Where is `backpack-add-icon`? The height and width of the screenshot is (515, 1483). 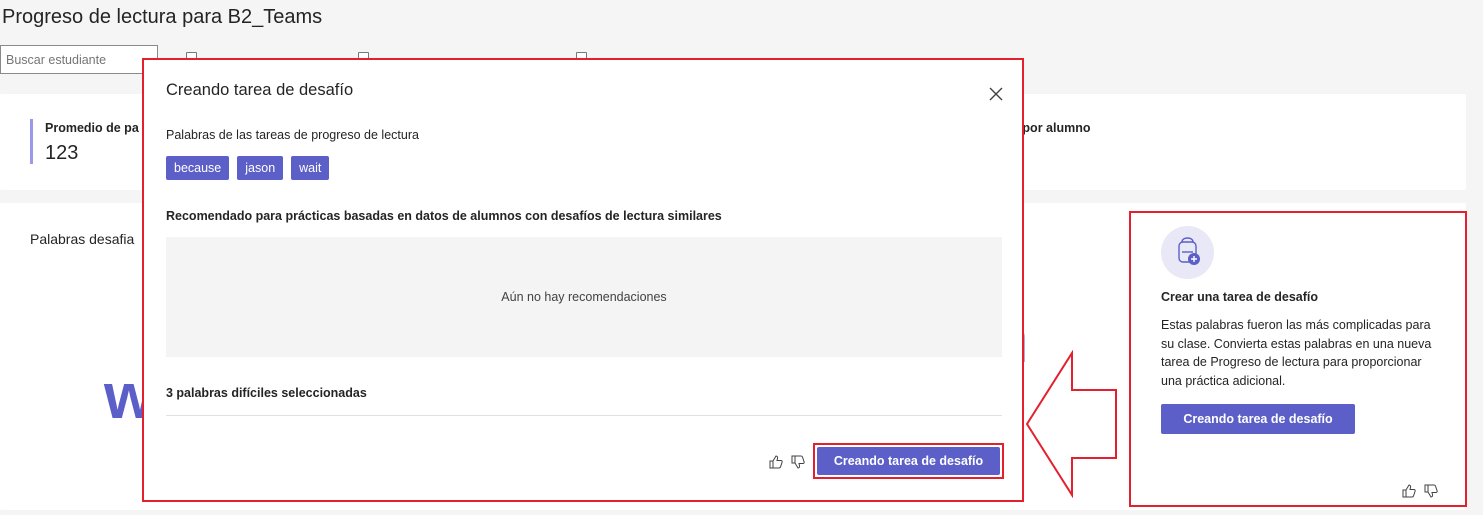
backpack-add-icon is located at coordinates (1189, 251).